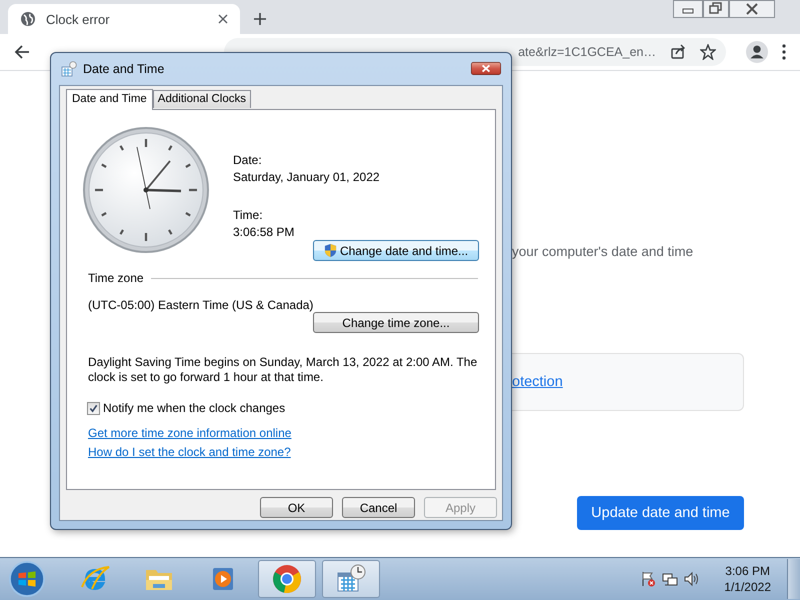 The image size is (800, 600). What do you see at coordinates (793, 579) in the screenshot?
I see `show-desktop-button` at bounding box center [793, 579].